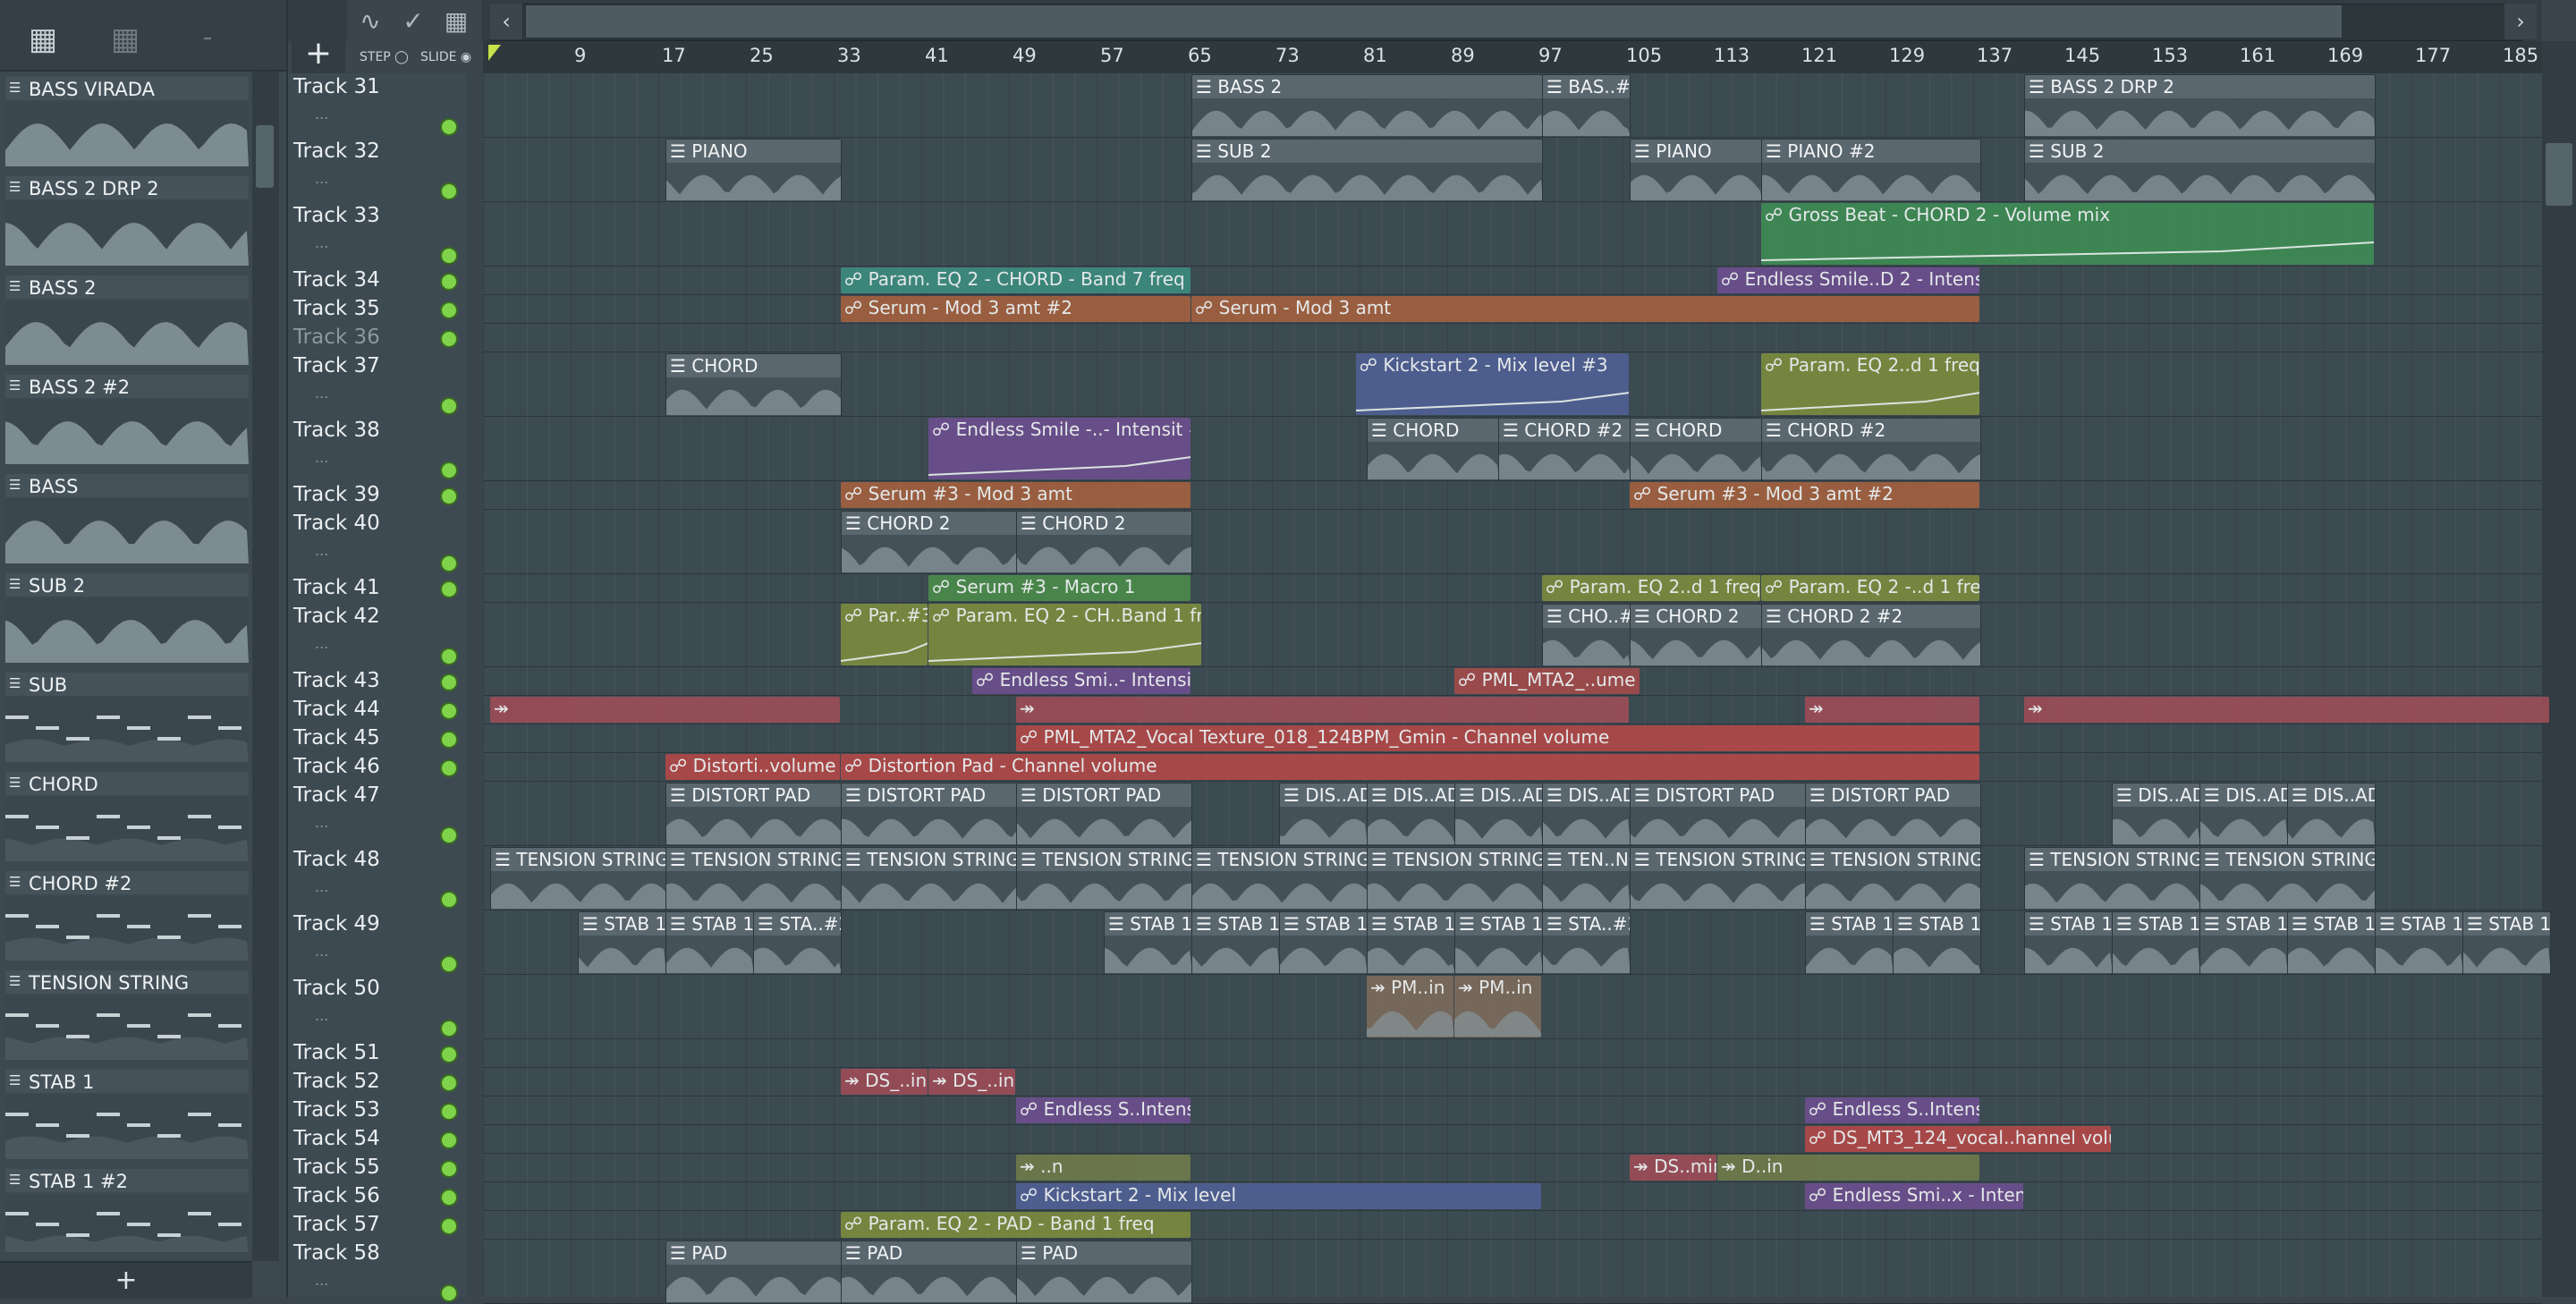  I want to click on track-header: Track 35, so click(377, 310).